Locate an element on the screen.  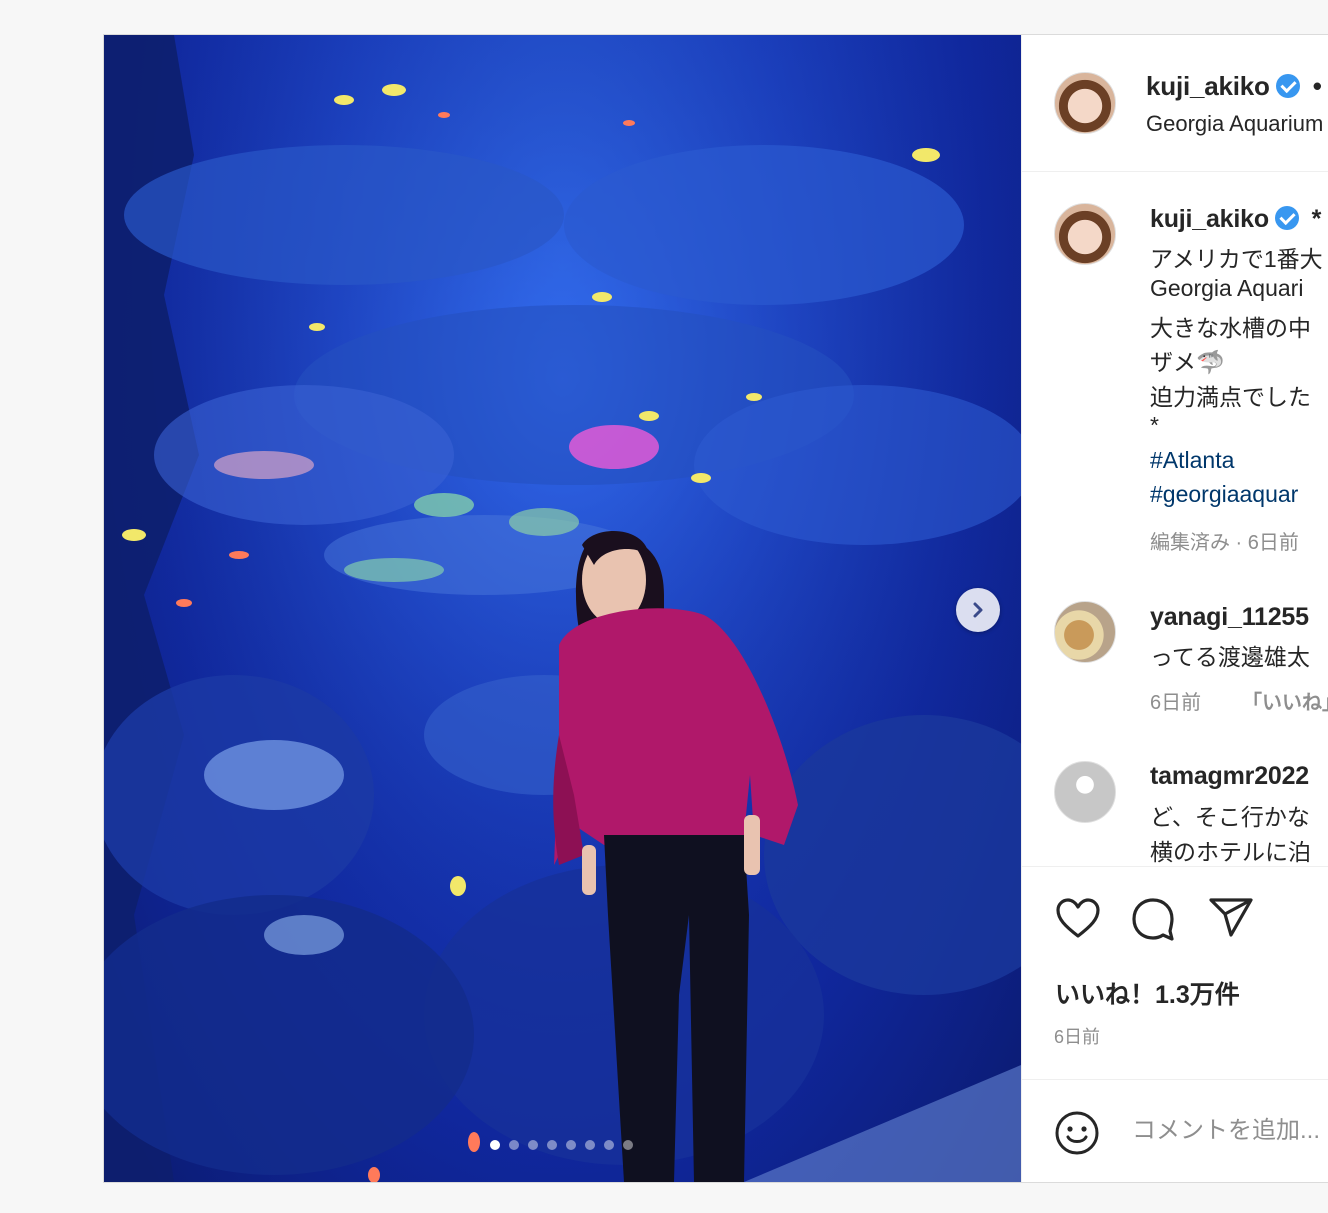
caption-star: * is located at coordinates (1316, 219).